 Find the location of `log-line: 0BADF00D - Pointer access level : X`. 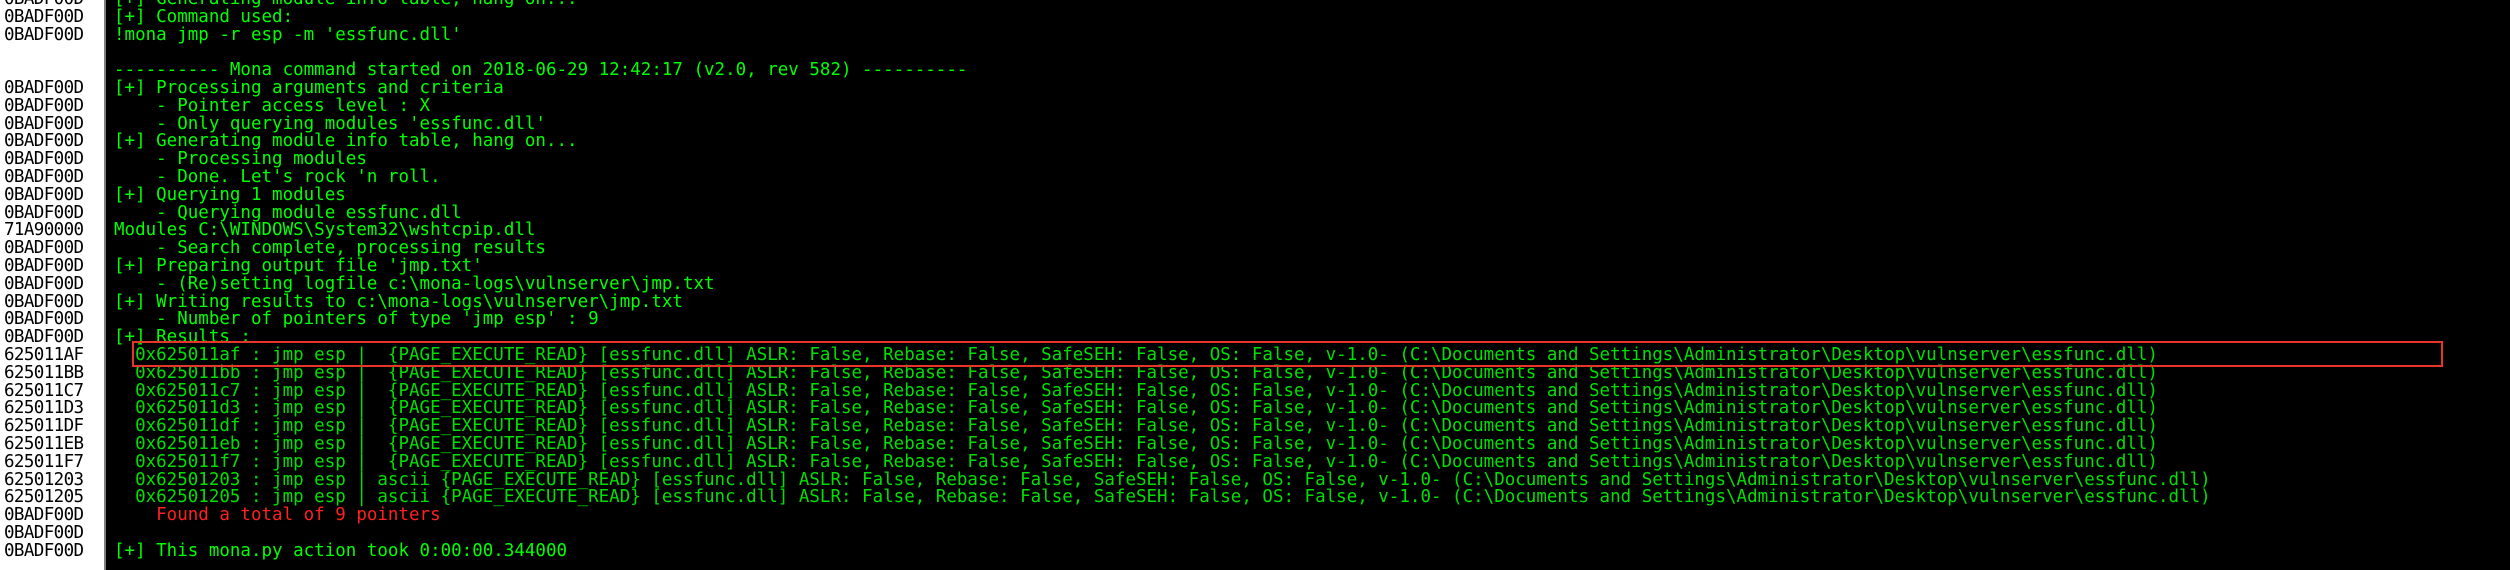

log-line: 0BADF00D - Pointer access level : X is located at coordinates (1255, 105).